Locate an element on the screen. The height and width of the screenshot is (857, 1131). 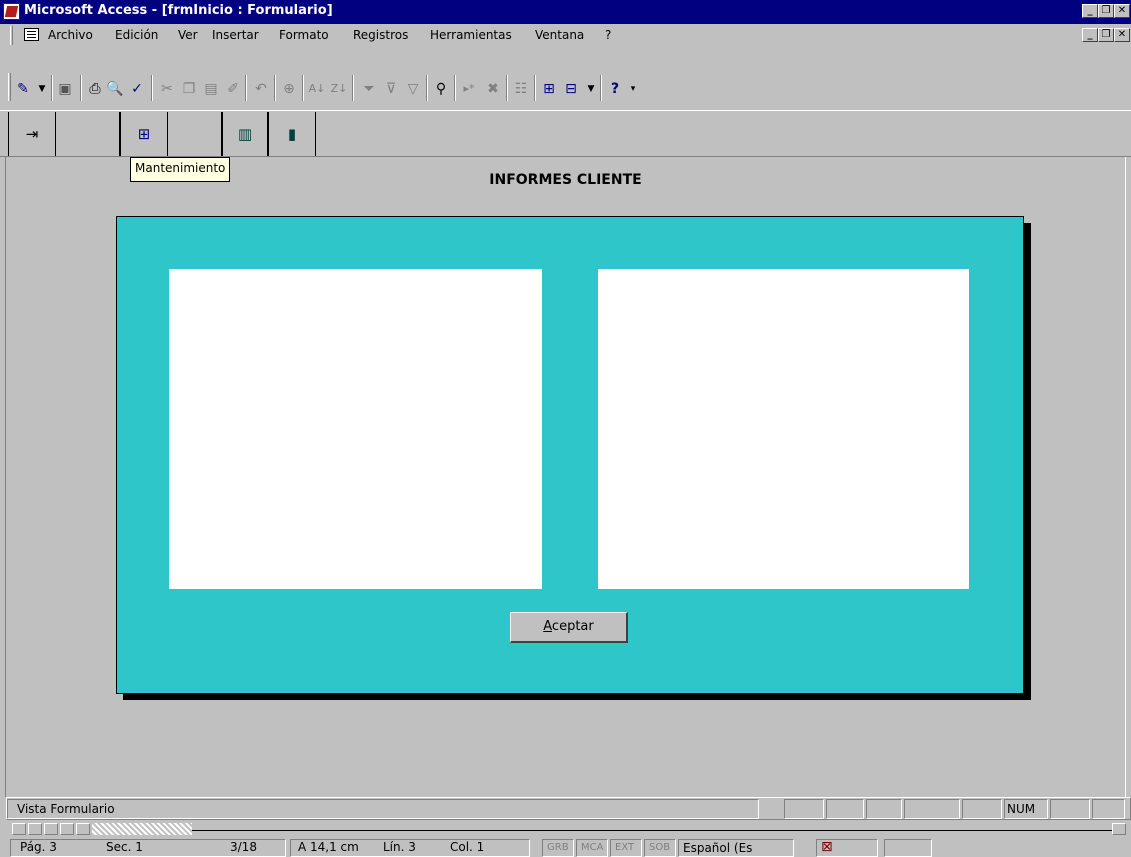
menu-herramientas: Herramientas is located at coordinates (471, 35).